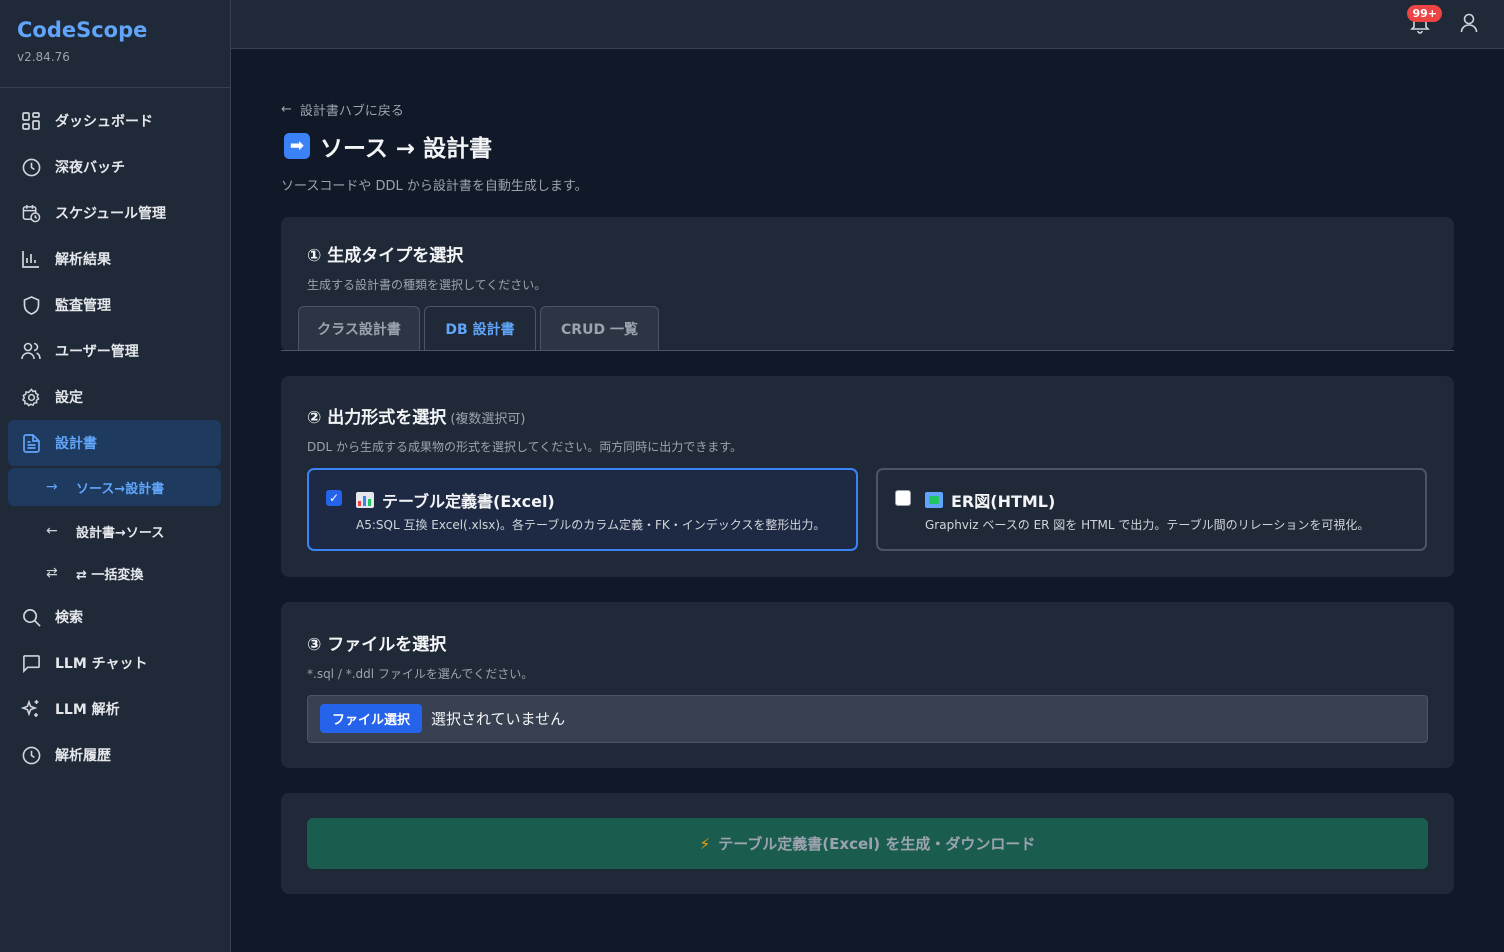 This screenshot has width=1504, height=952. What do you see at coordinates (97, 352) in the screenshot?
I see `sidebar-item-label: ユーザー管理` at bounding box center [97, 352].